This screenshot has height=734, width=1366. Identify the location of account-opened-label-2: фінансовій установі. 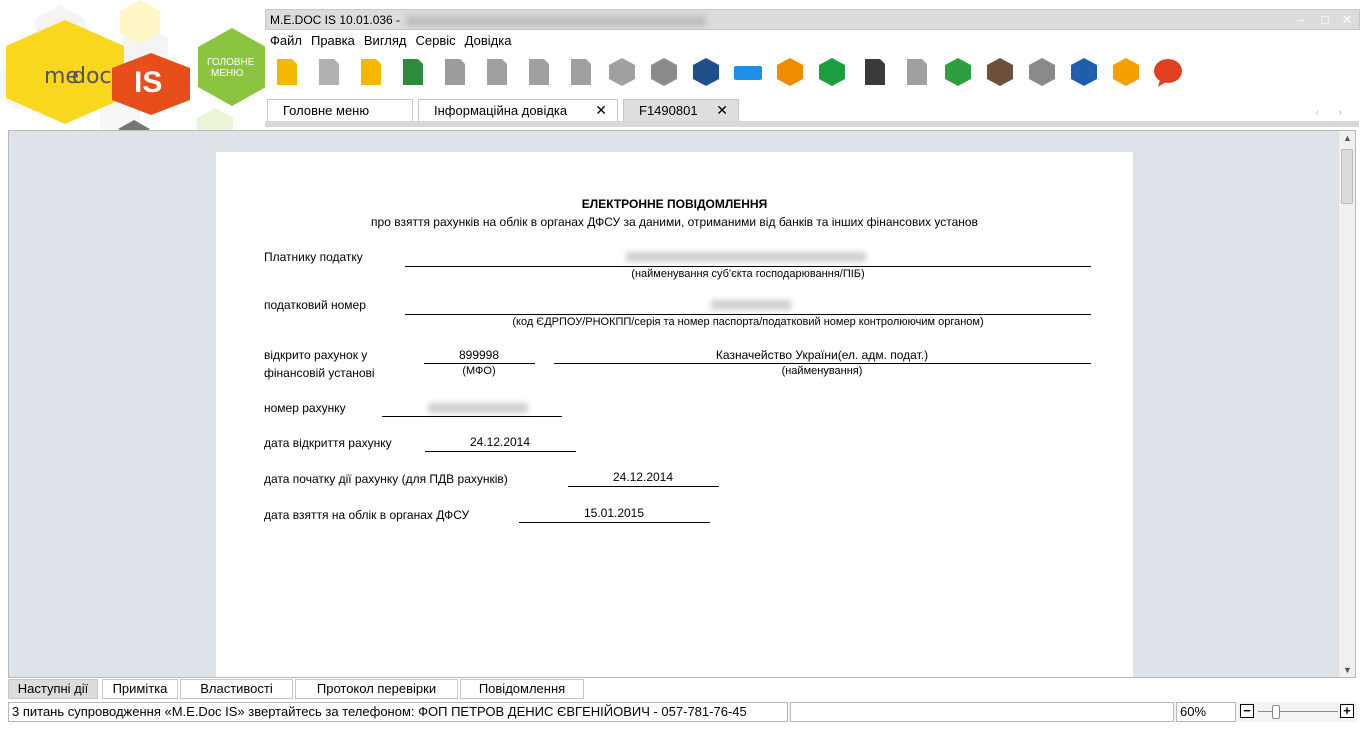
(319, 373).